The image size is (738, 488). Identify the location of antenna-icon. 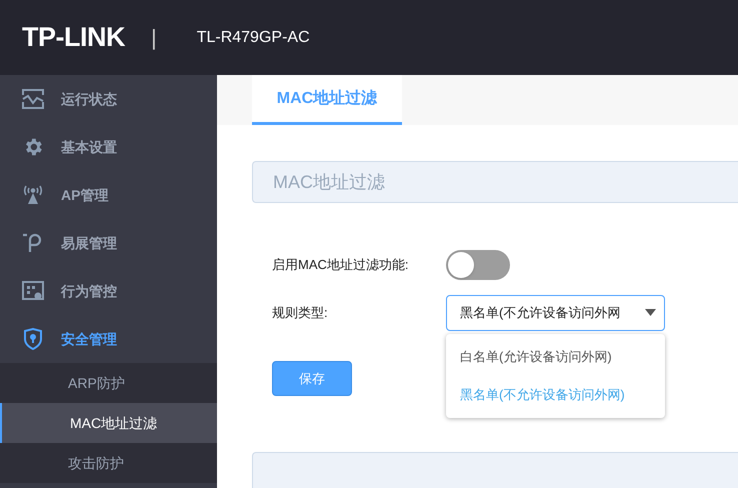
(33, 195).